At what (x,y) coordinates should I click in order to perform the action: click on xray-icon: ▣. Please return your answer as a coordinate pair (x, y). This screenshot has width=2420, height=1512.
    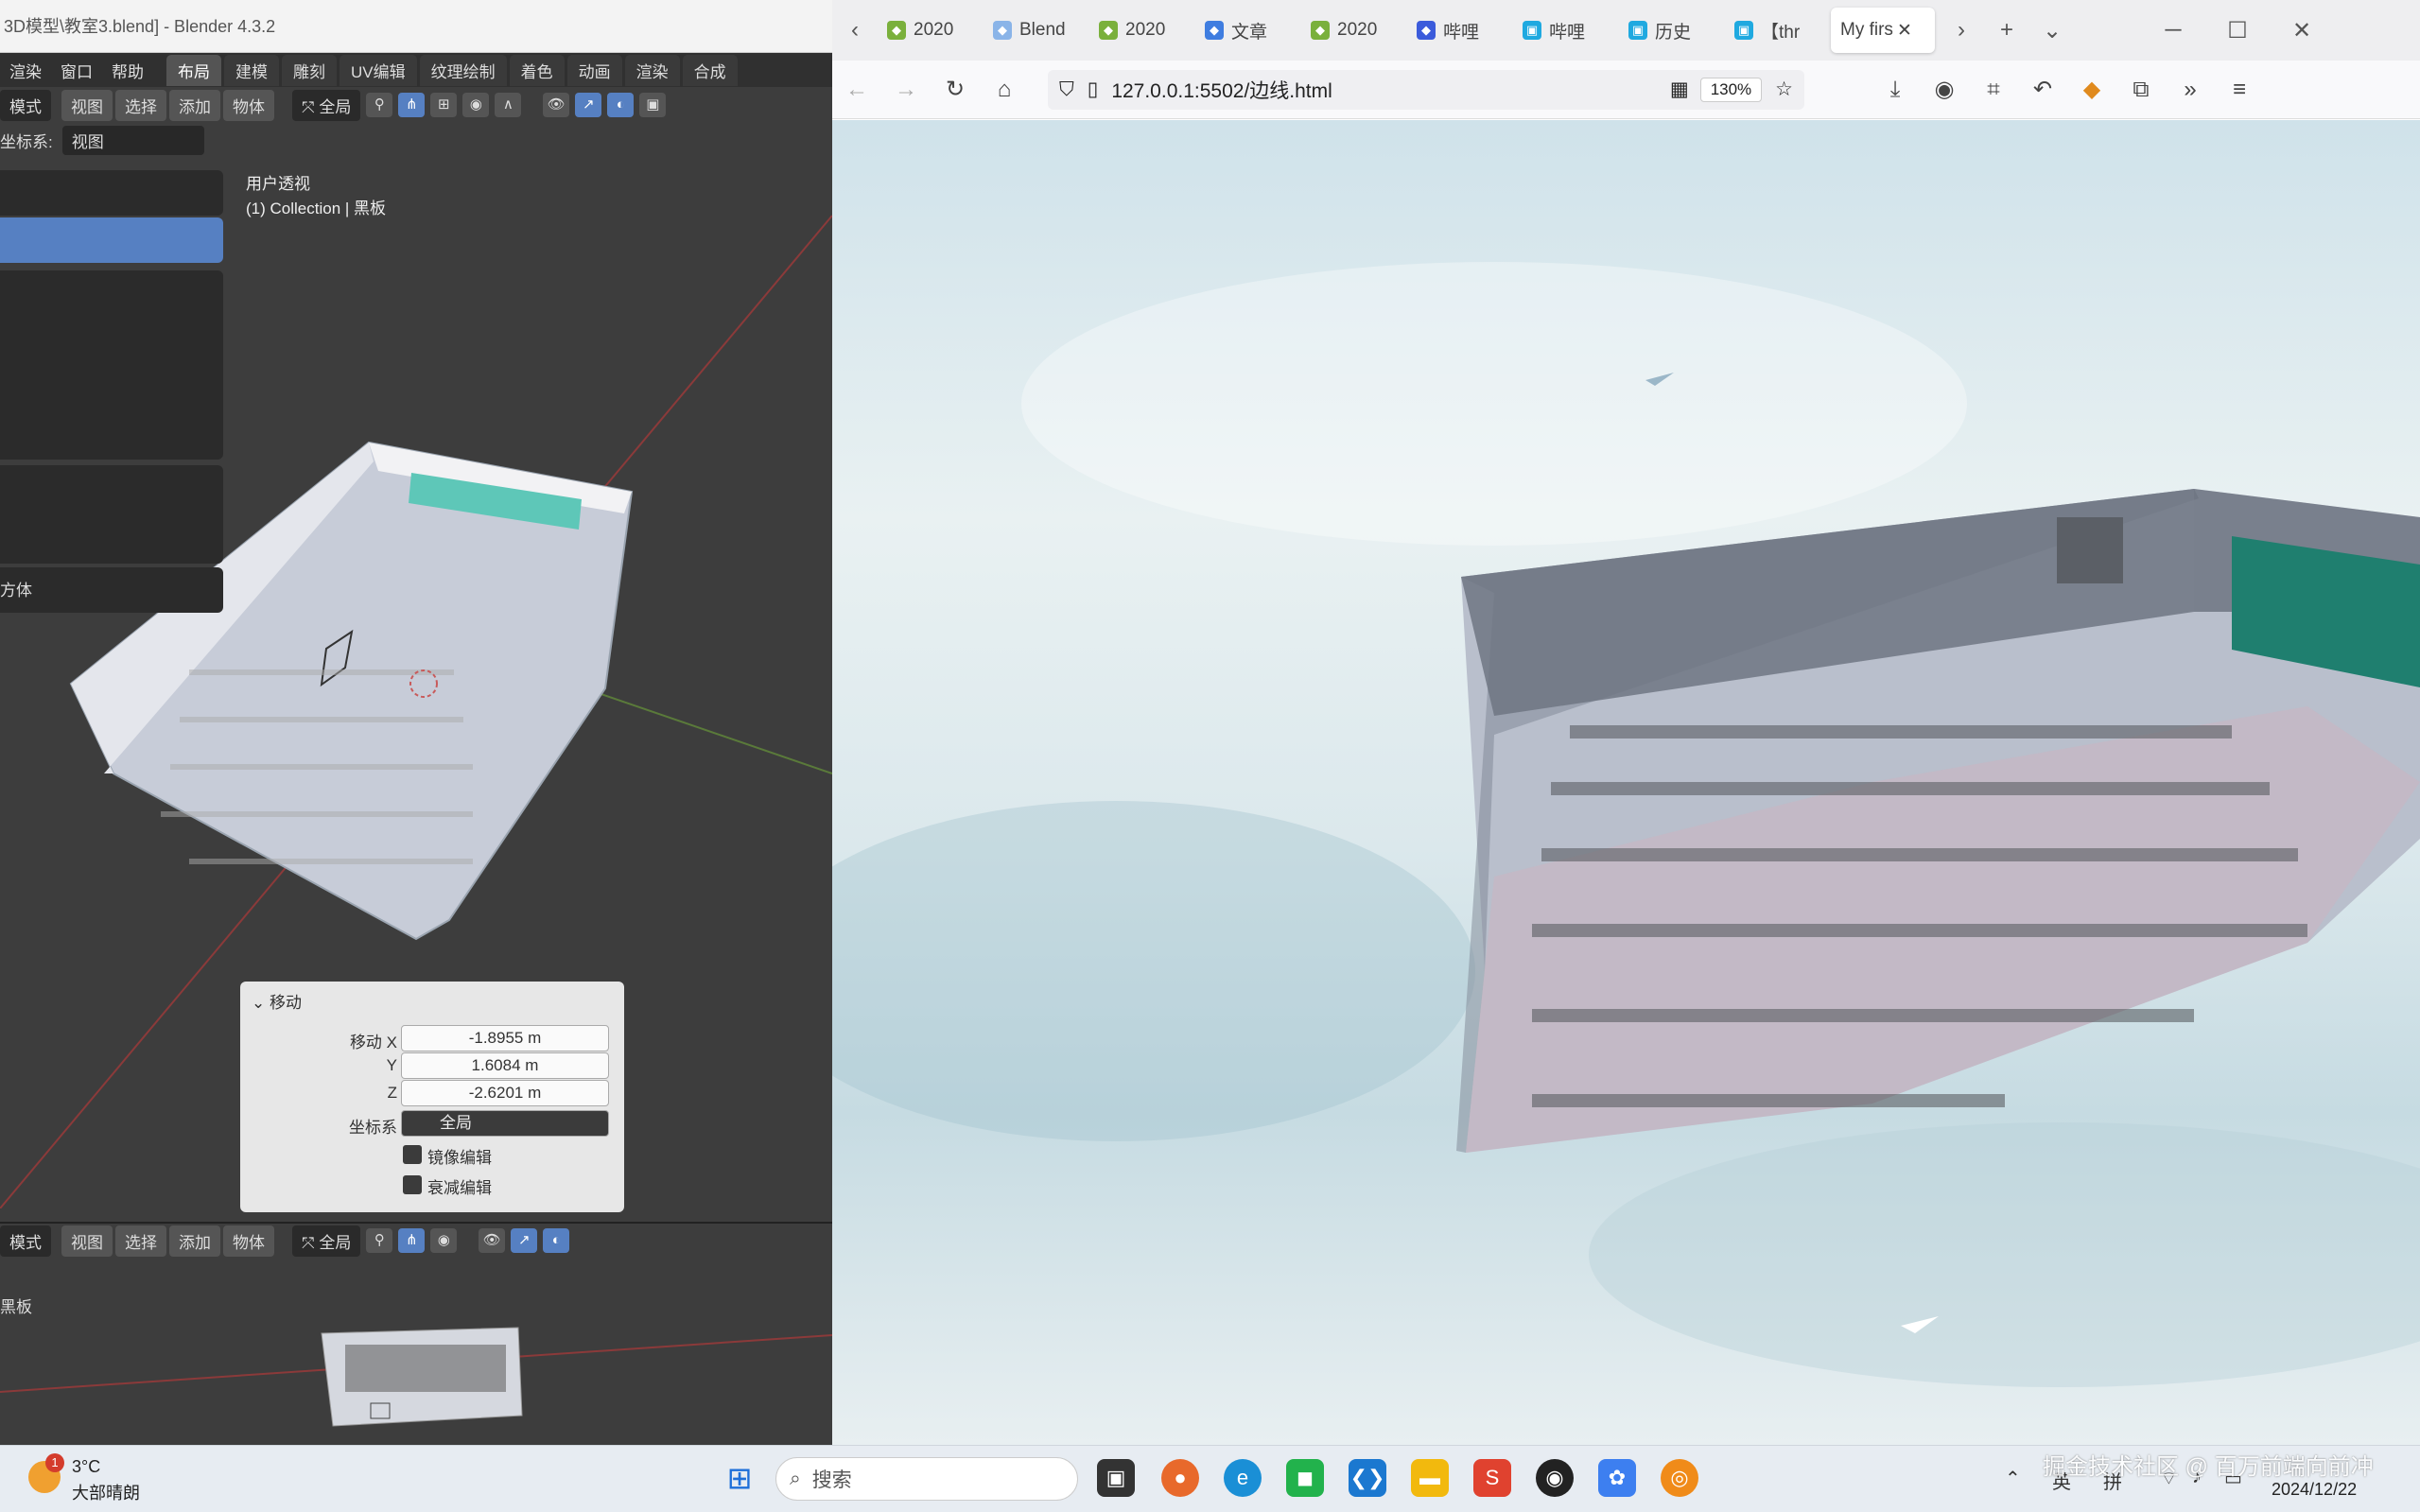
    Looking at the image, I should click on (653, 105).